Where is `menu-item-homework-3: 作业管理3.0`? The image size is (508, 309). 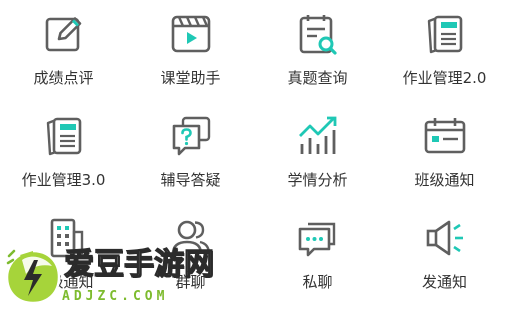
menu-item-homework-3: 作业管理3.0 is located at coordinates (63, 153).